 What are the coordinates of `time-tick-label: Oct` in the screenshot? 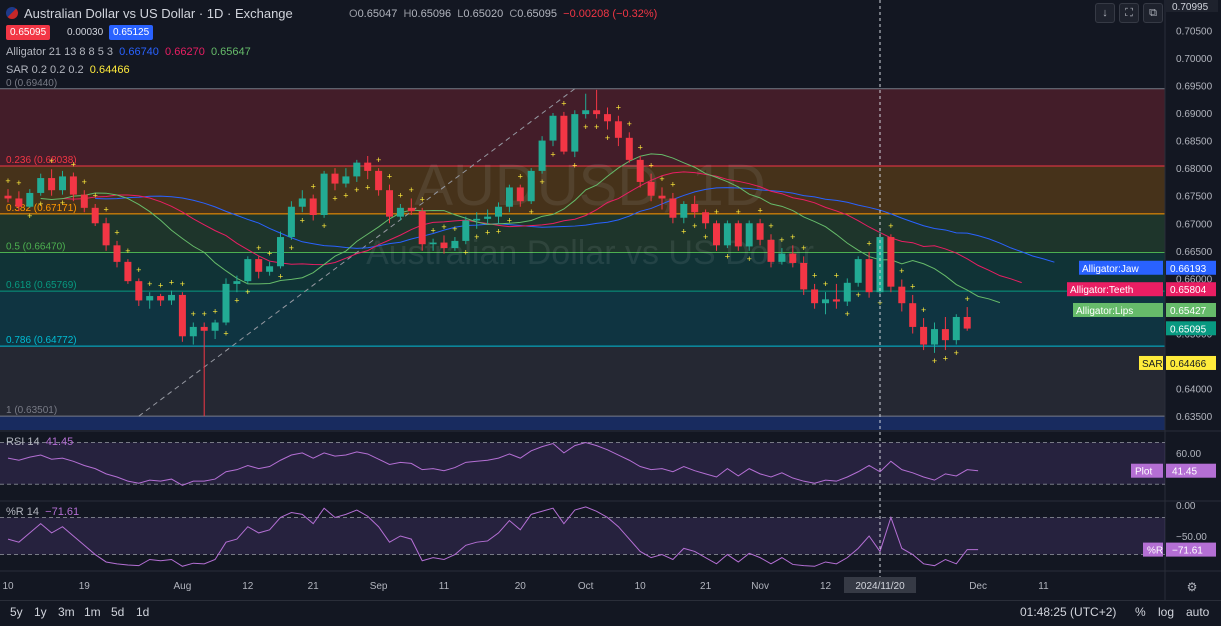 It's located at (586, 586).